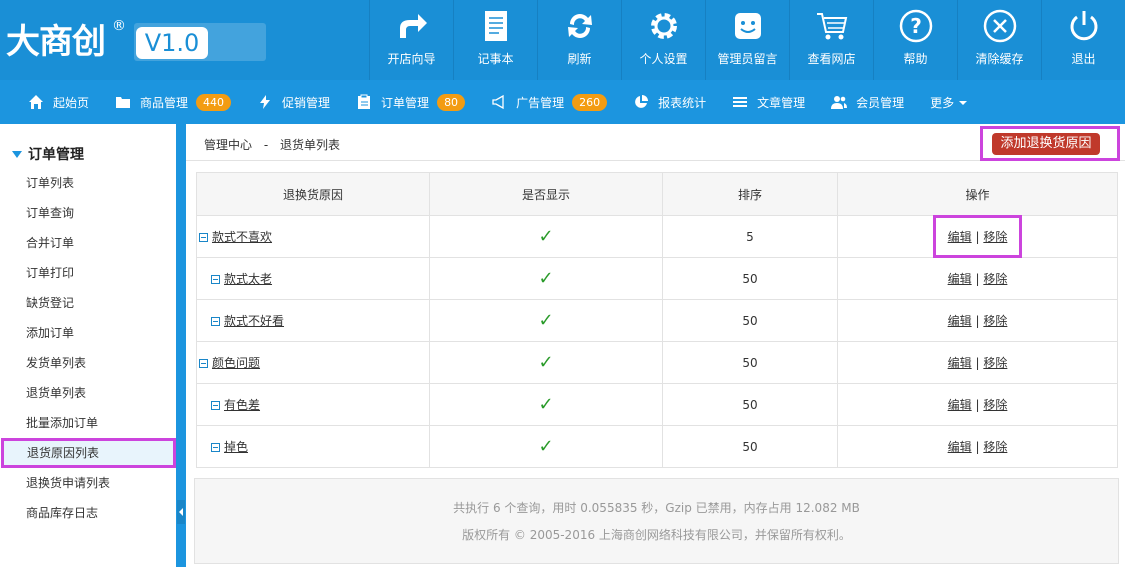  Describe the element at coordinates (999, 59) in the screenshot. I see `topnav-label: 清除缓存` at that location.